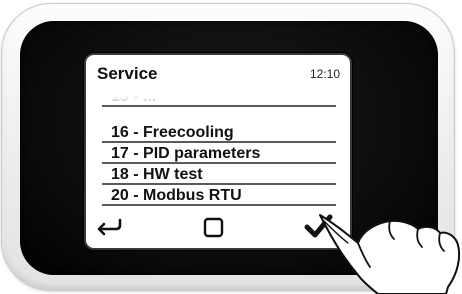 Image resolution: width=462 pixels, height=294 pixels. Describe the element at coordinates (127, 73) in the screenshot. I see `page-title: Service` at that location.